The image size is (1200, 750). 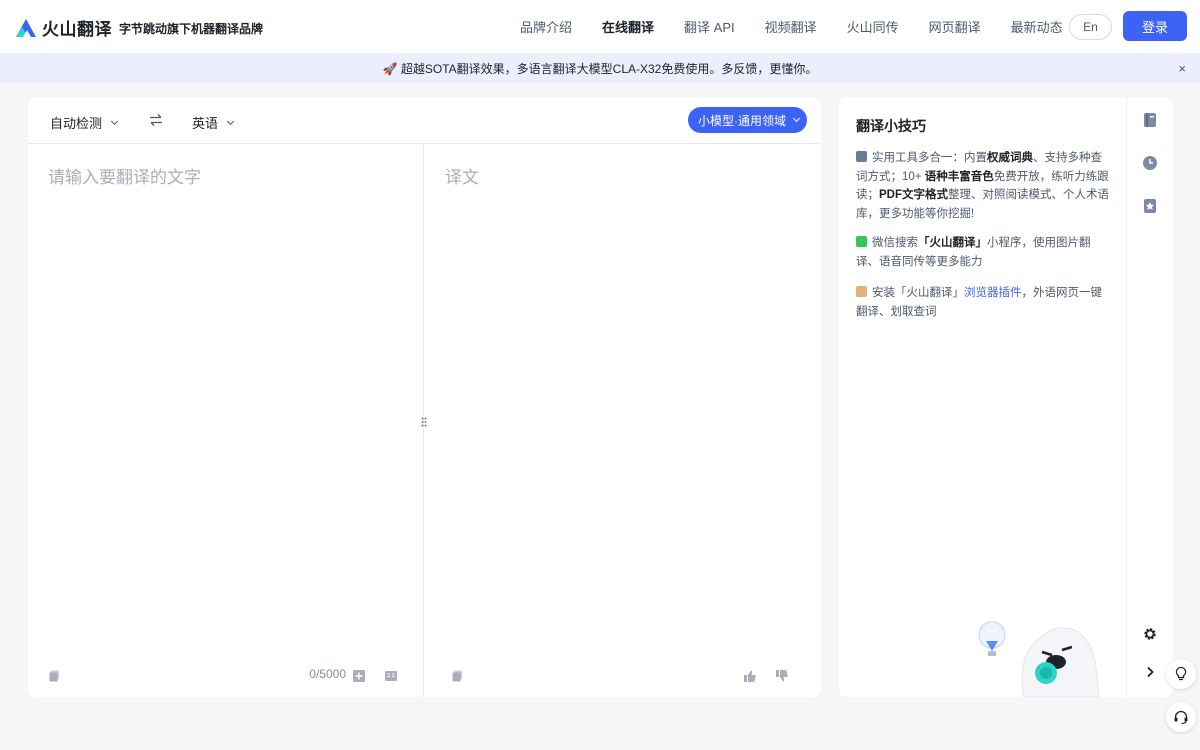 What do you see at coordinates (1150, 120) in the screenshot?
I see `book-icon` at bounding box center [1150, 120].